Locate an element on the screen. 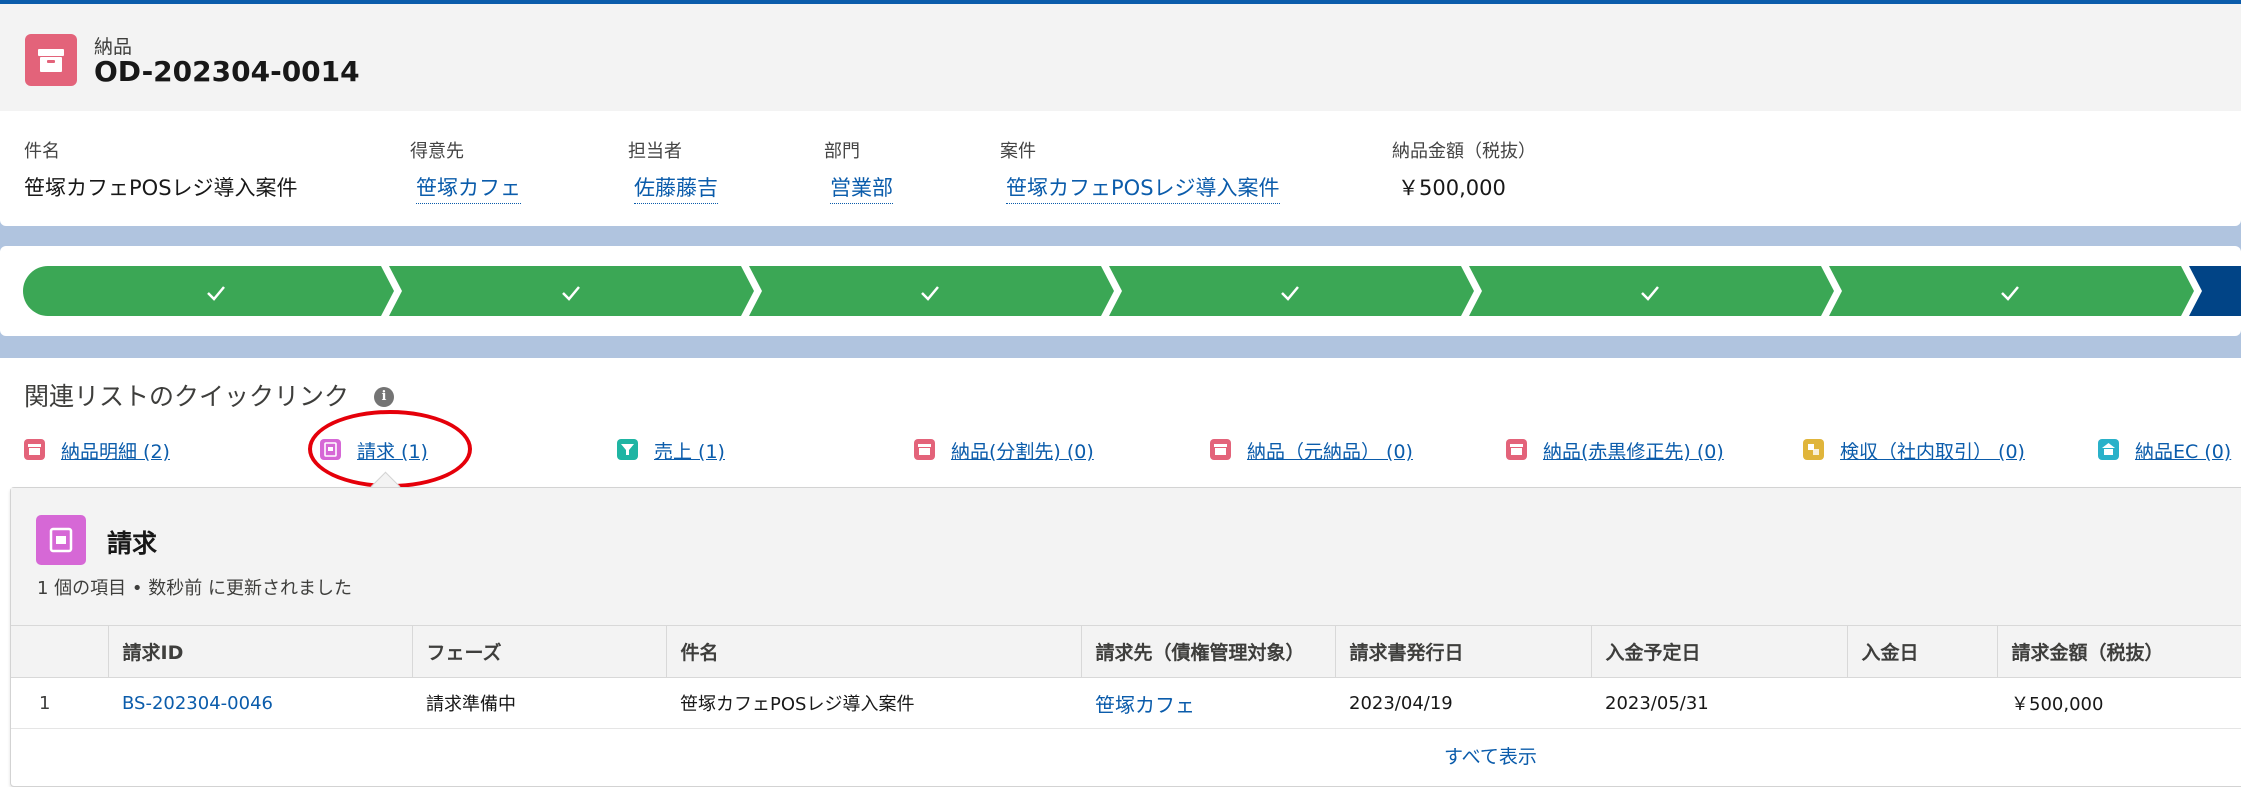 The image size is (2241, 787). path-card is located at coordinates (1120, 291).